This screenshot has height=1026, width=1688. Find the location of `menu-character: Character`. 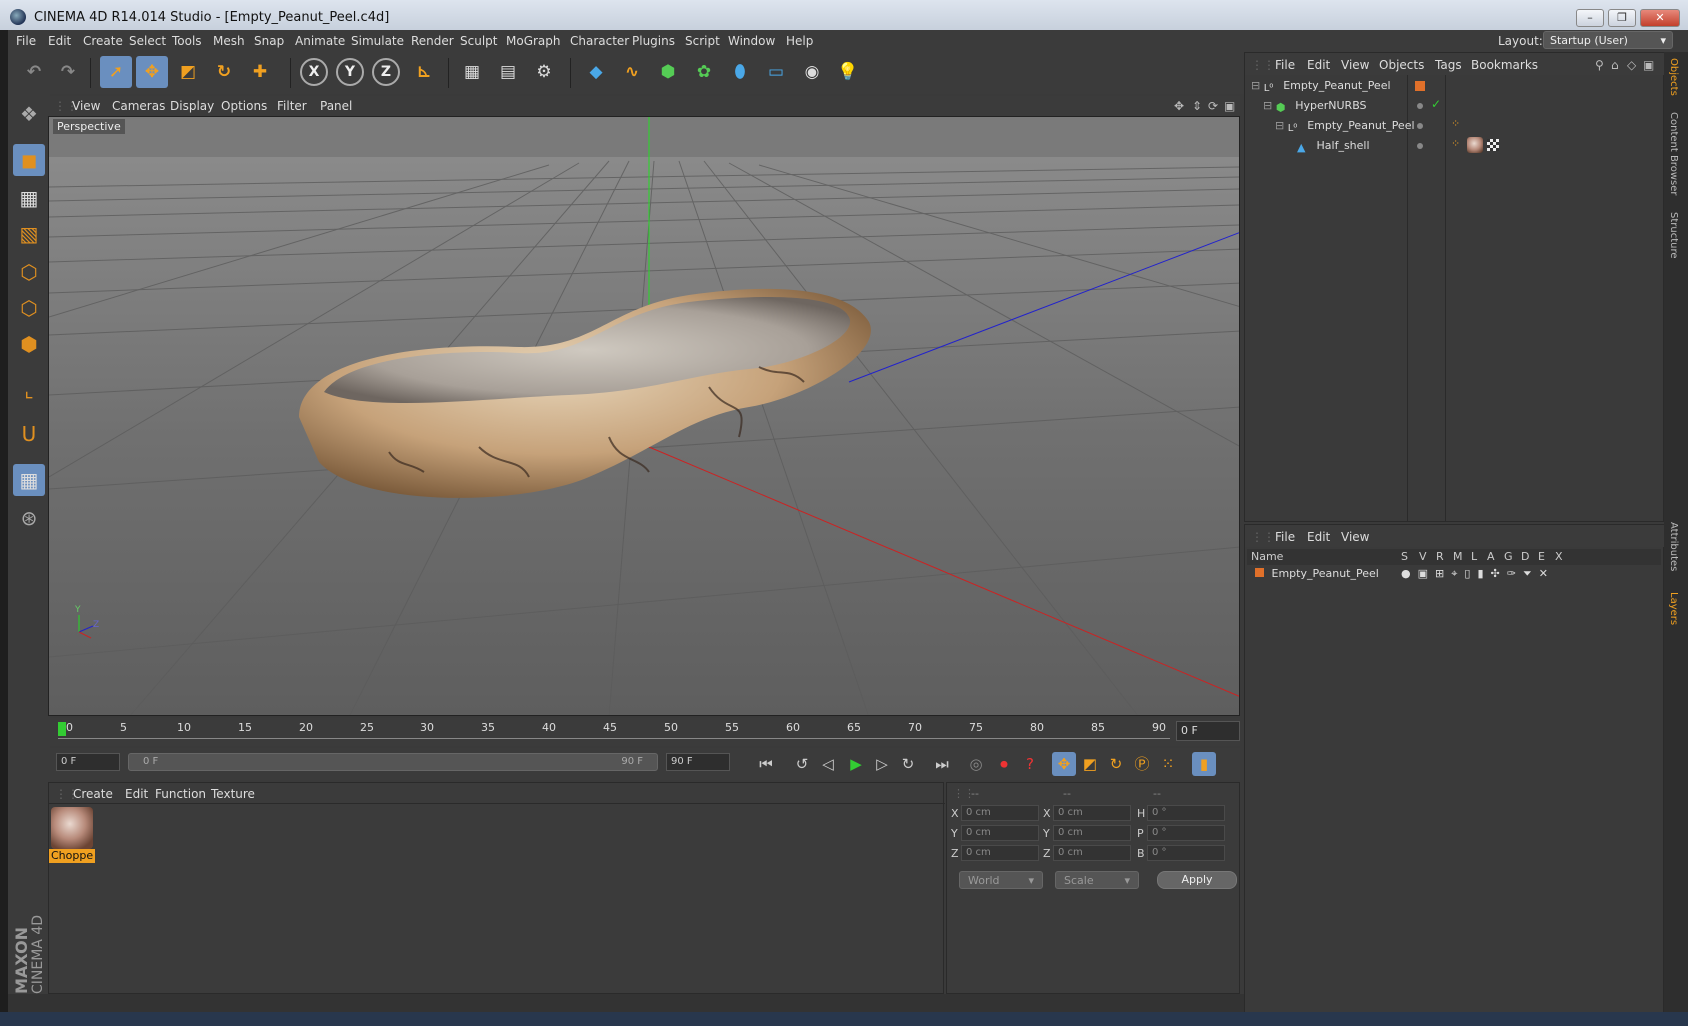

menu-character: Character is located at coordinates (599, 41).